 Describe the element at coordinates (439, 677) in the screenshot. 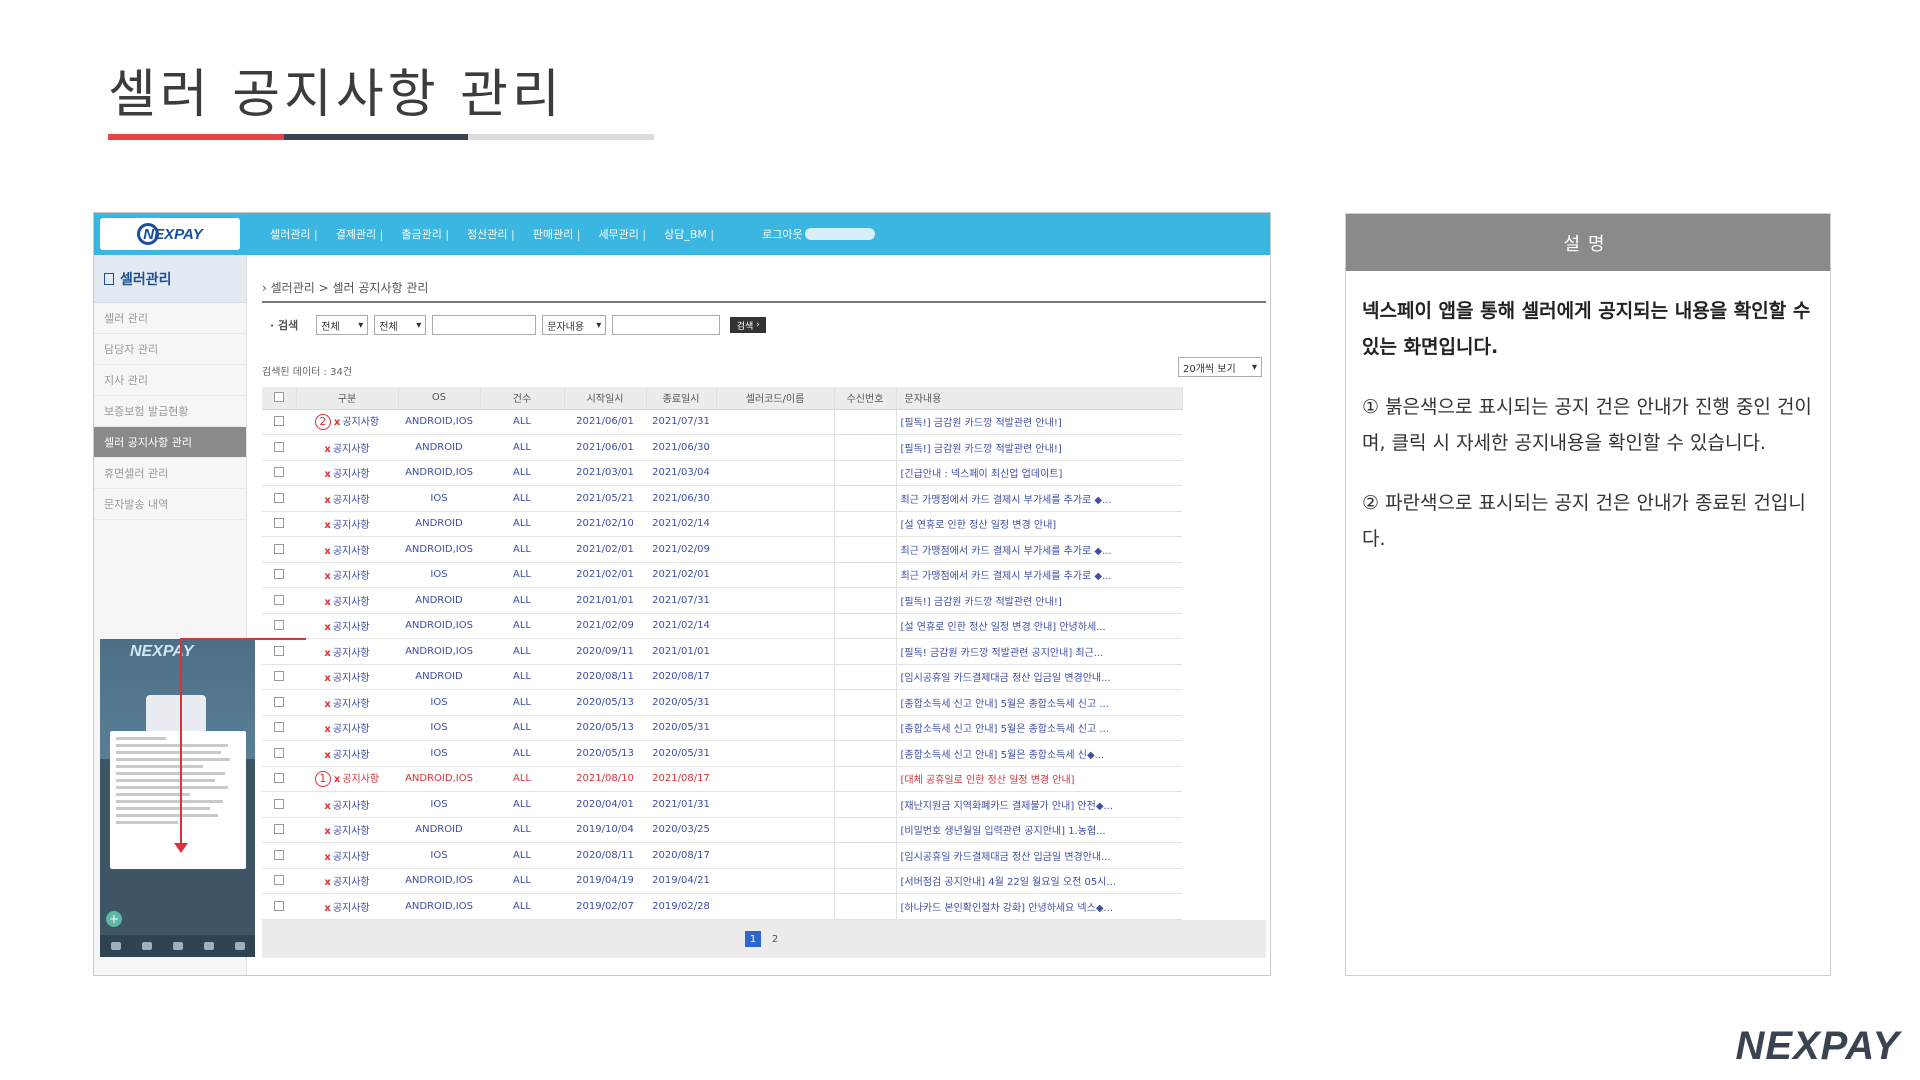

I see `os-cell: ANDROID` at that location.